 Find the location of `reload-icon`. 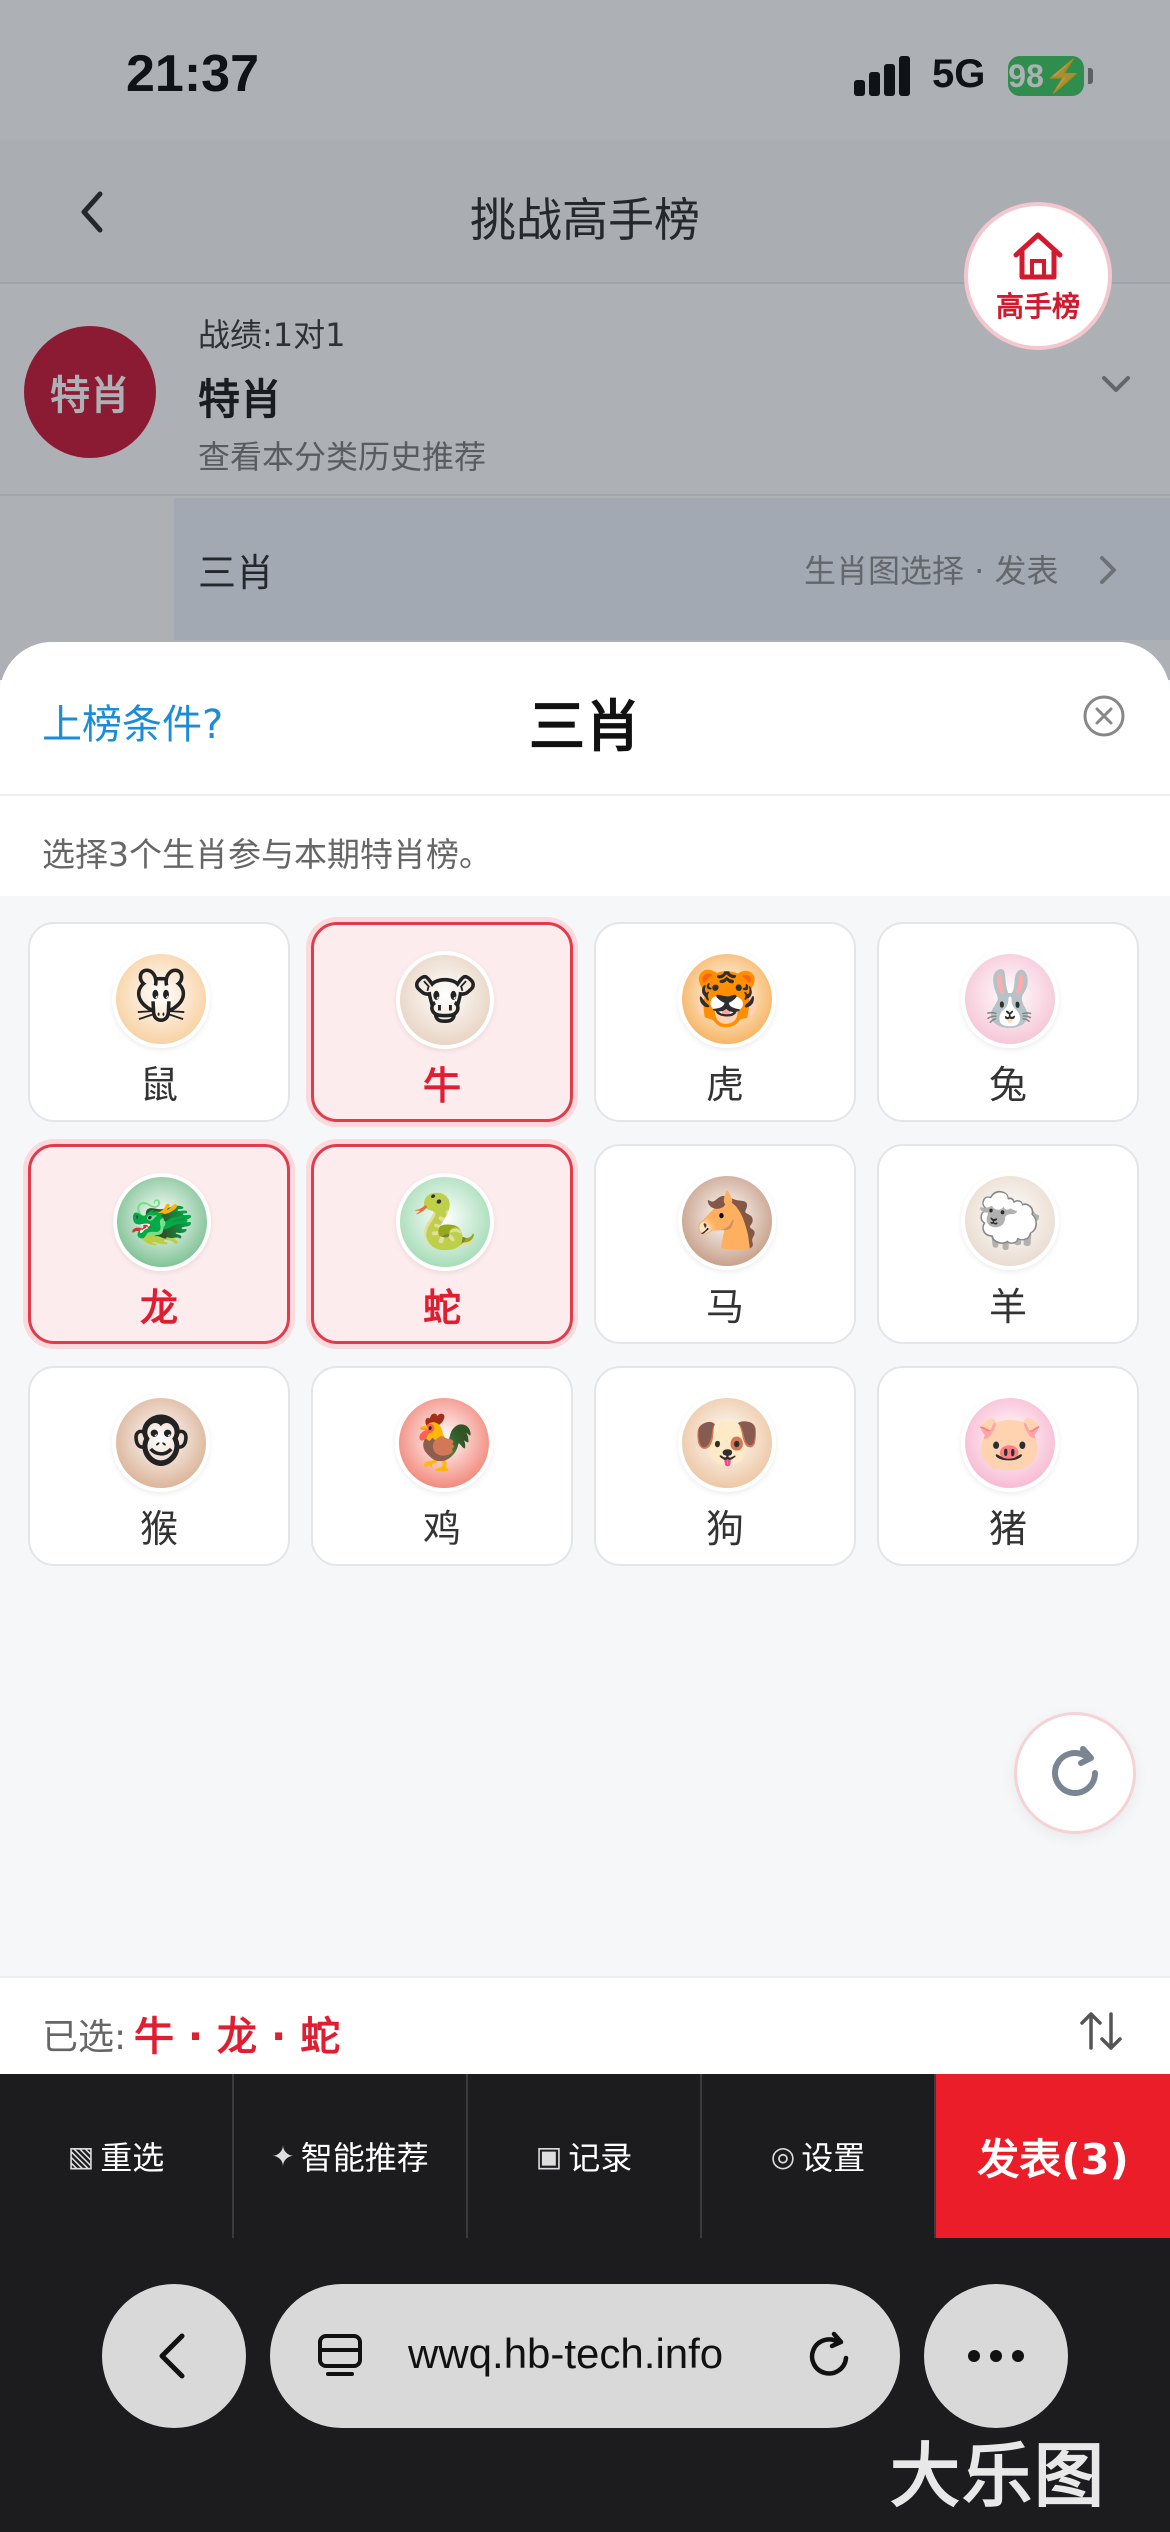

reload-icon is located at coordinates (830, 2356).